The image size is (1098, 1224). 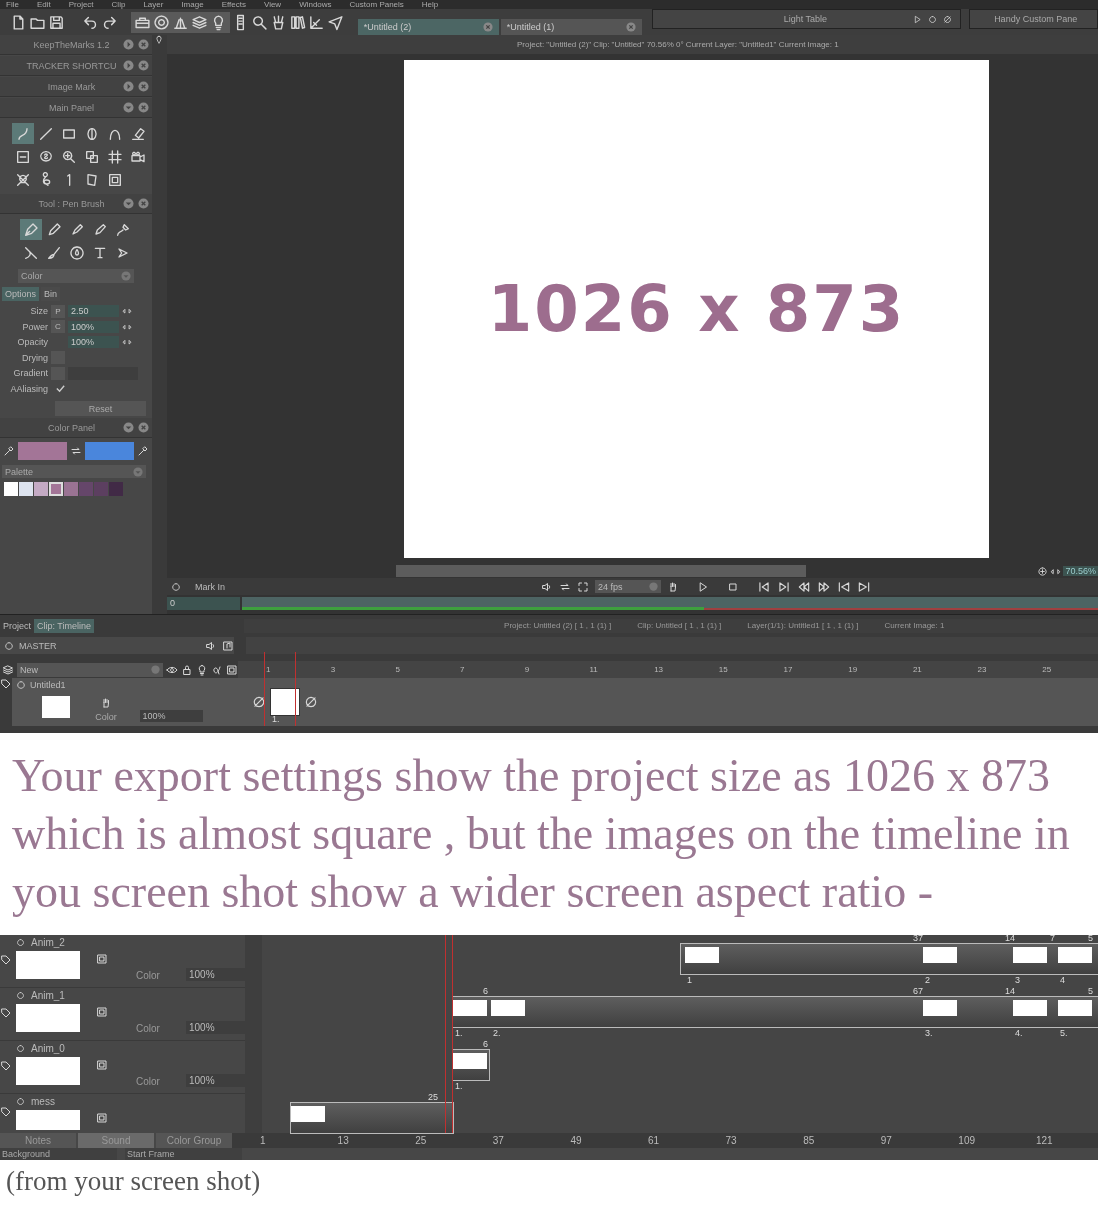 What do you see at coordinates (81, 4) in the screenshot?
I see `menu-item: Project` at bounding box center [81, 4].